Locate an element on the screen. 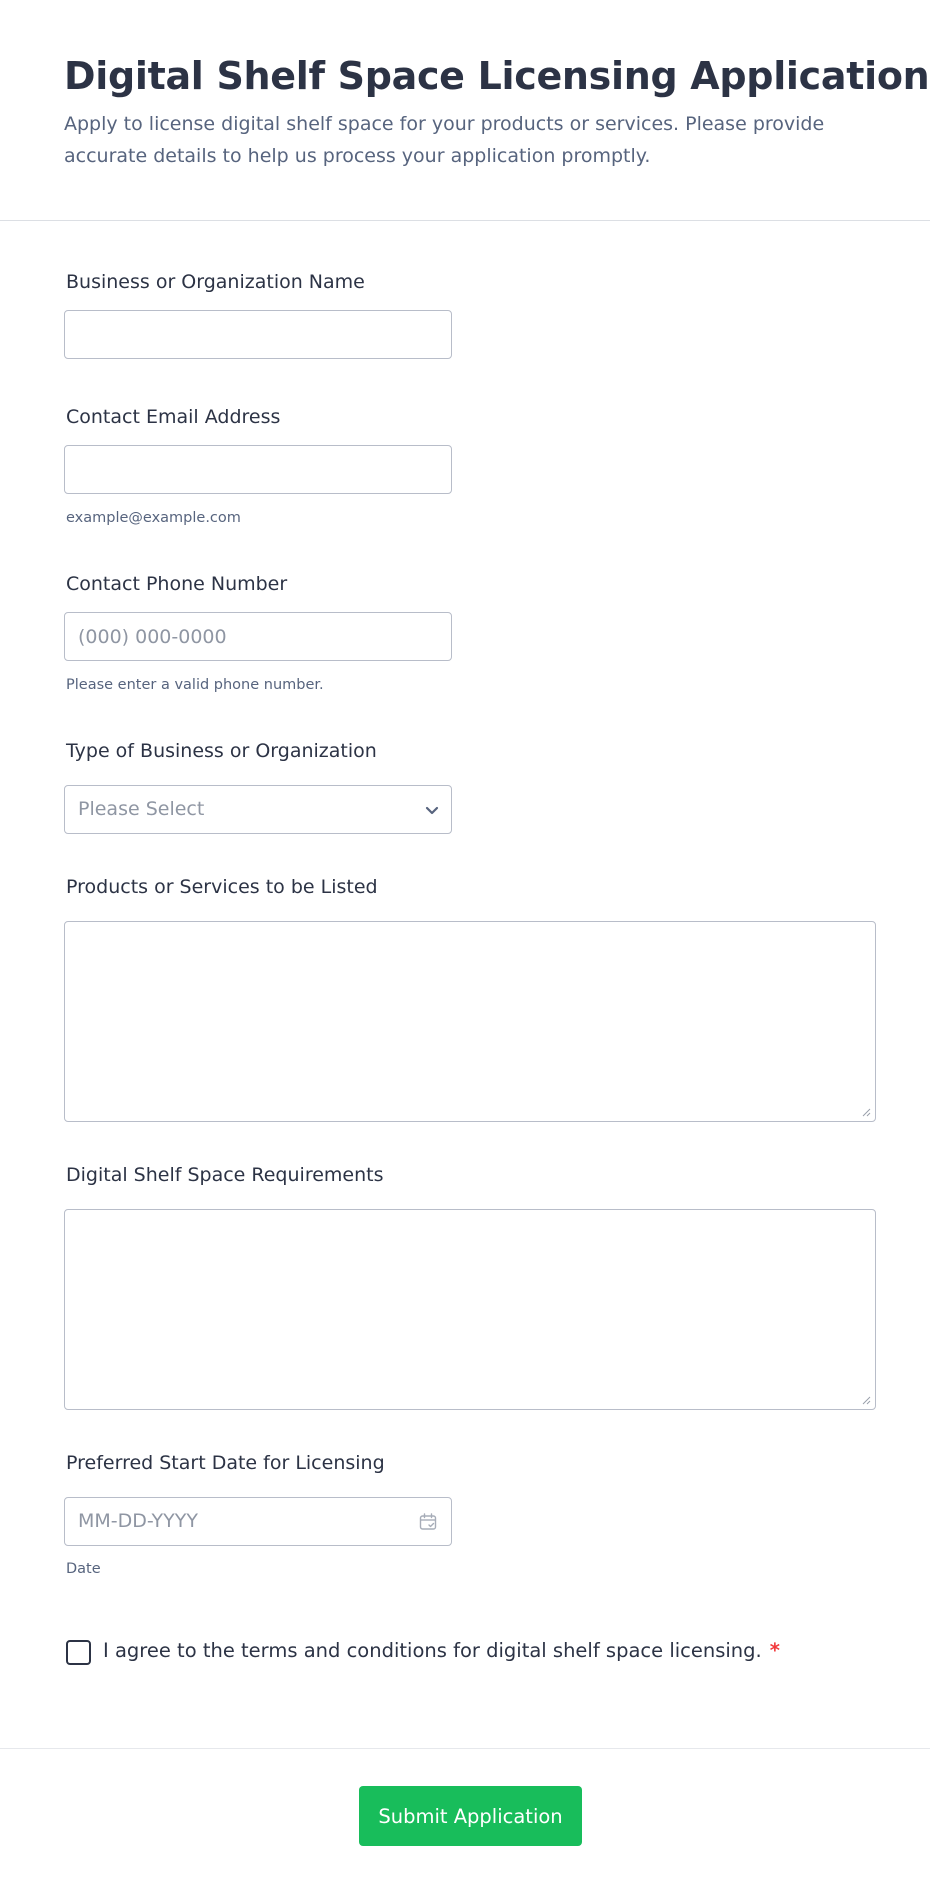 The height and width of the screenshot is (1895, 930). business-name-input is located at coordinates (258, 334).